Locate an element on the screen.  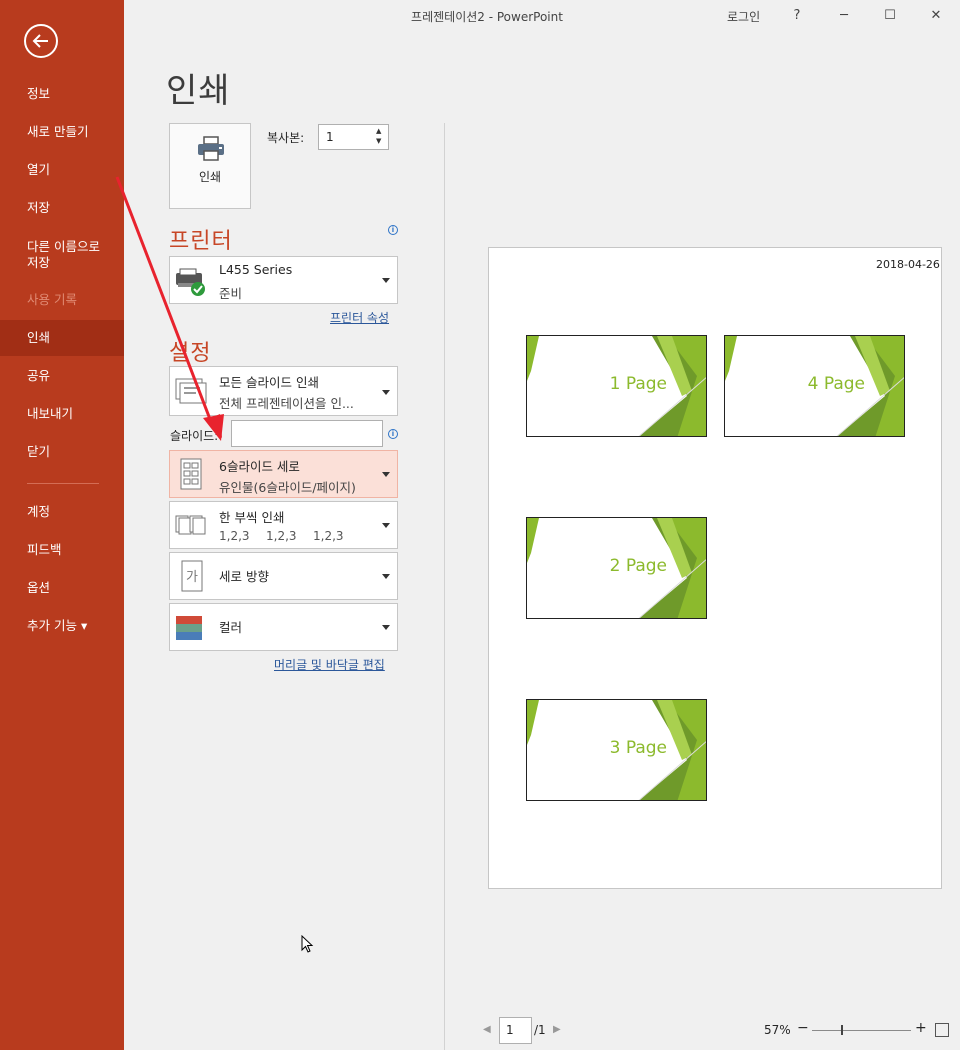
printer-name: L455 Series is located at coordinates (256, 269).